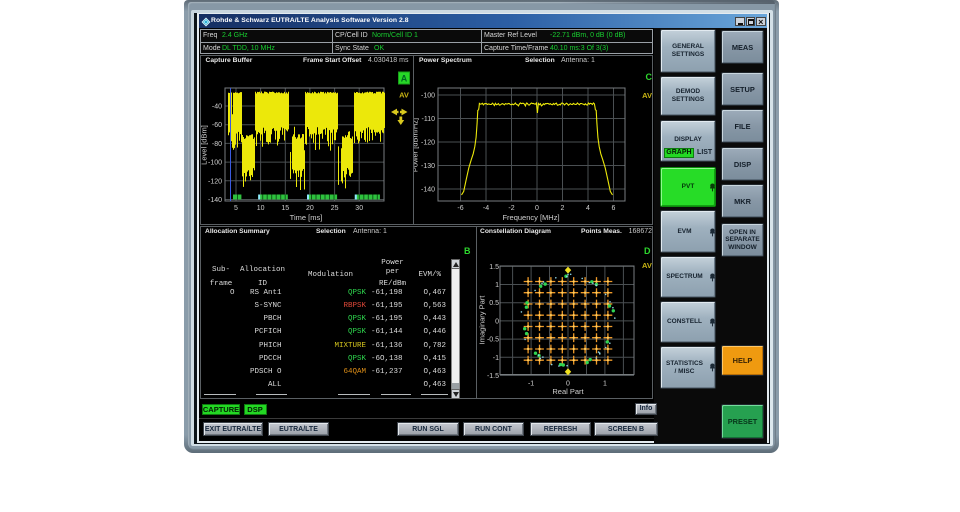  Describe the element at coordinates (493, 376) in the screenshot. I see `svg-text: -1.5` at that location.